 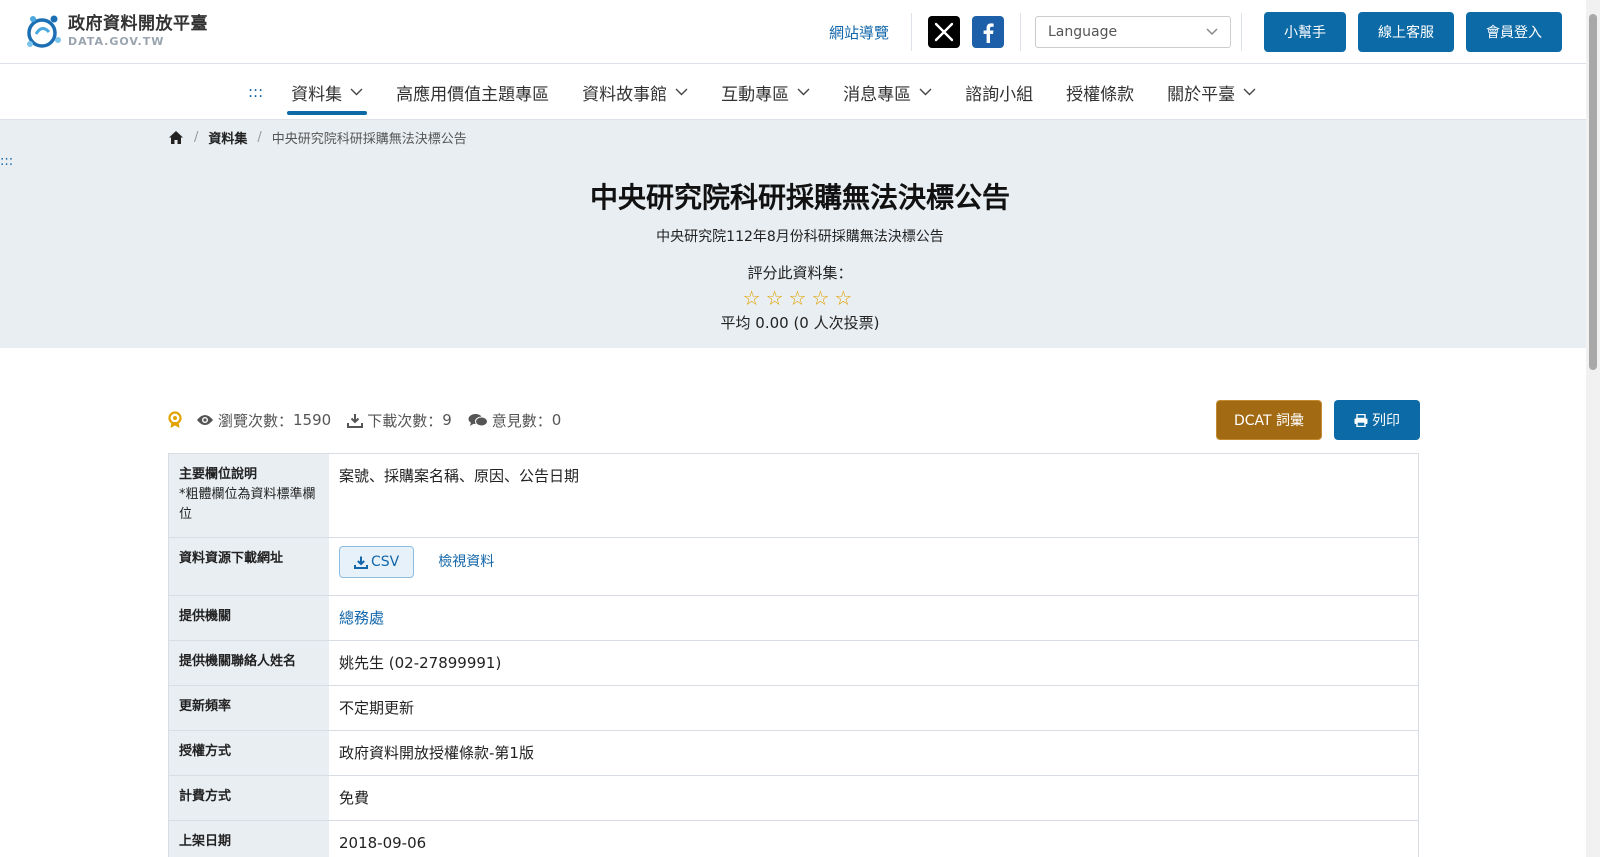 I want to click on table-row: 更新頻率 不定期更新, so click(x=793, y=708).